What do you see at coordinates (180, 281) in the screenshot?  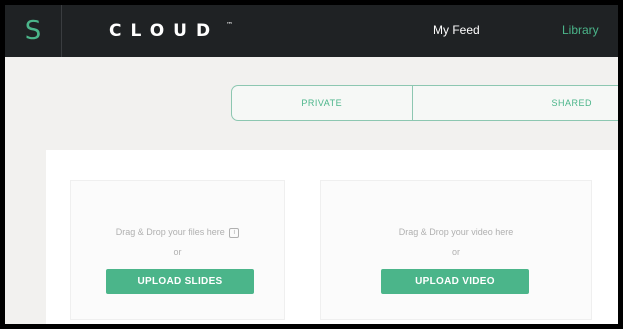 I see `upload-slides-button: UPLOAD SLIDES` at bounding box center [180, 281].